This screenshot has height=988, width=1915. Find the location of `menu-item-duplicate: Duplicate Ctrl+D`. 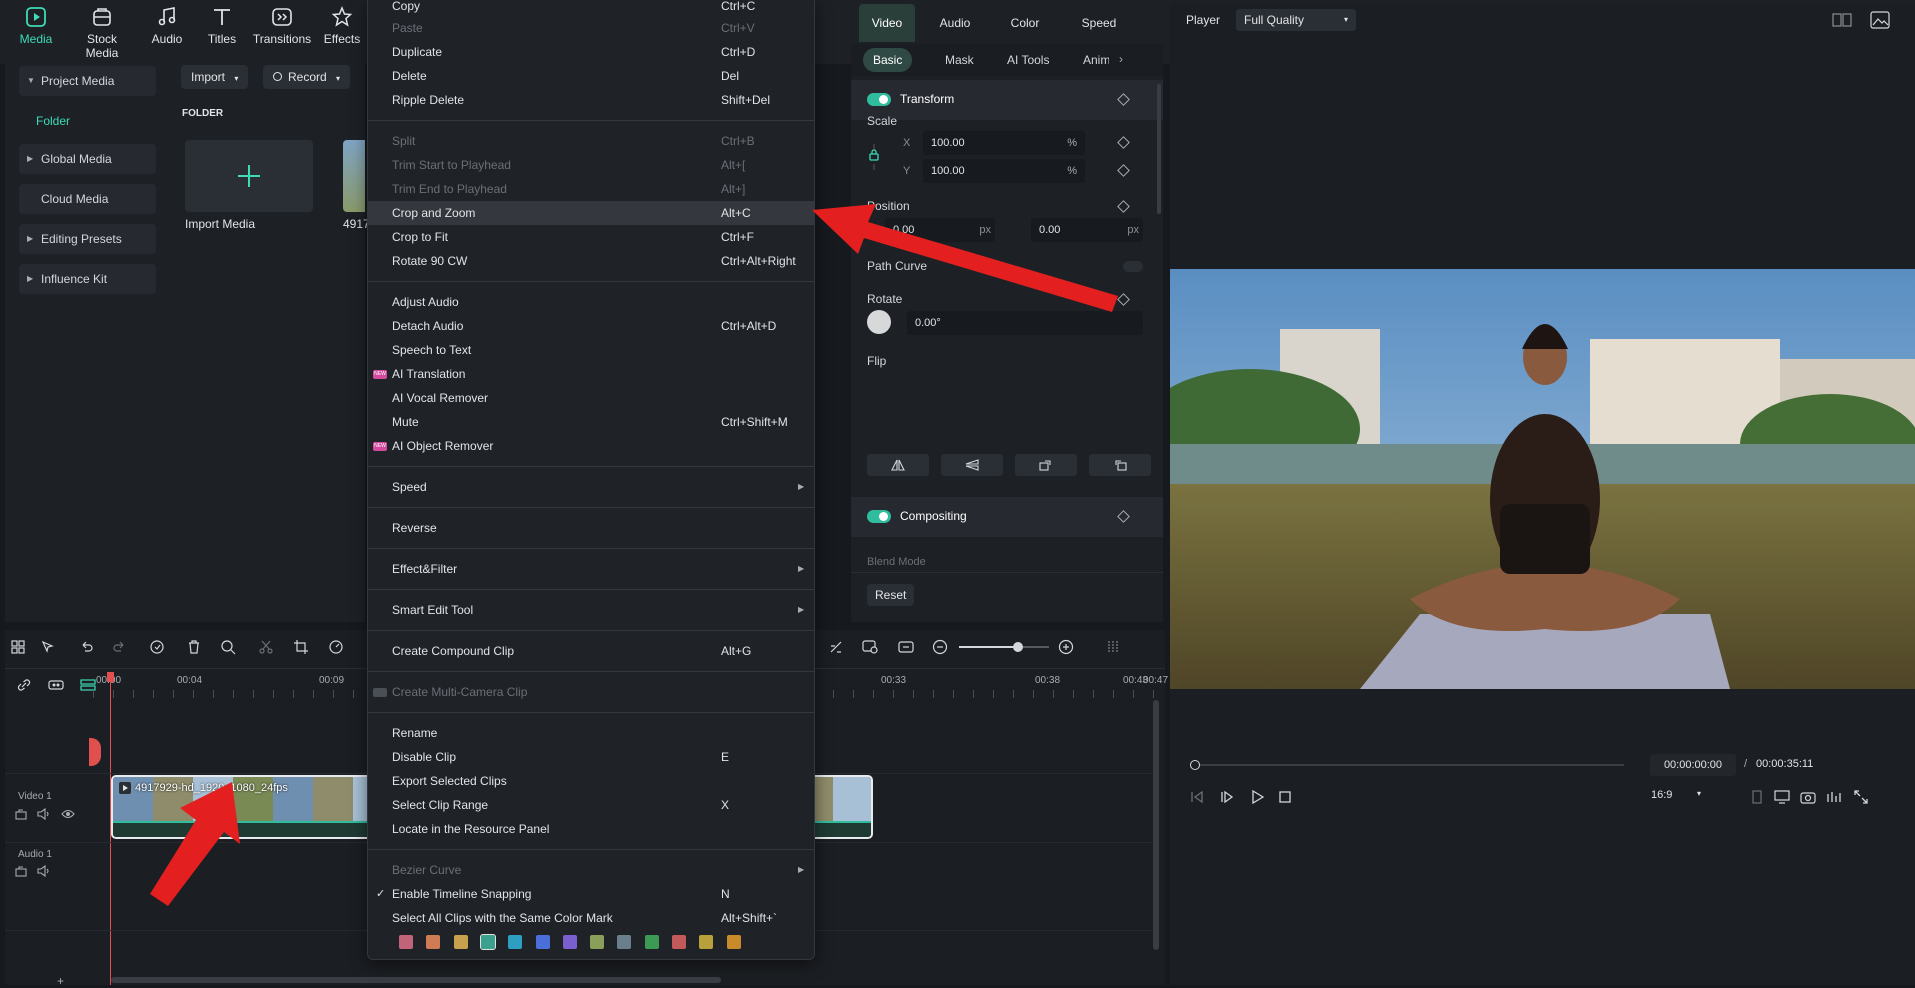

menu-item-duplicate: Duplicate Ctrl+D is located at coordinates (591, 52).